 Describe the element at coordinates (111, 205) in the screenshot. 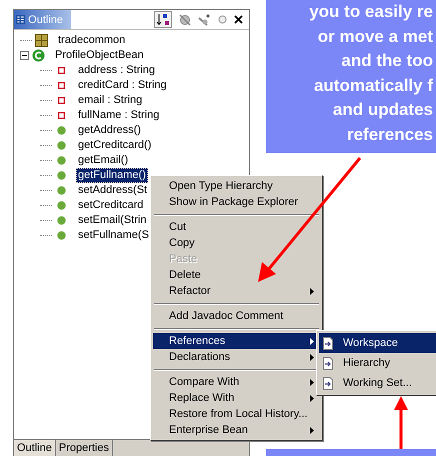

I see `tree-item: setCreditcard` at that location.